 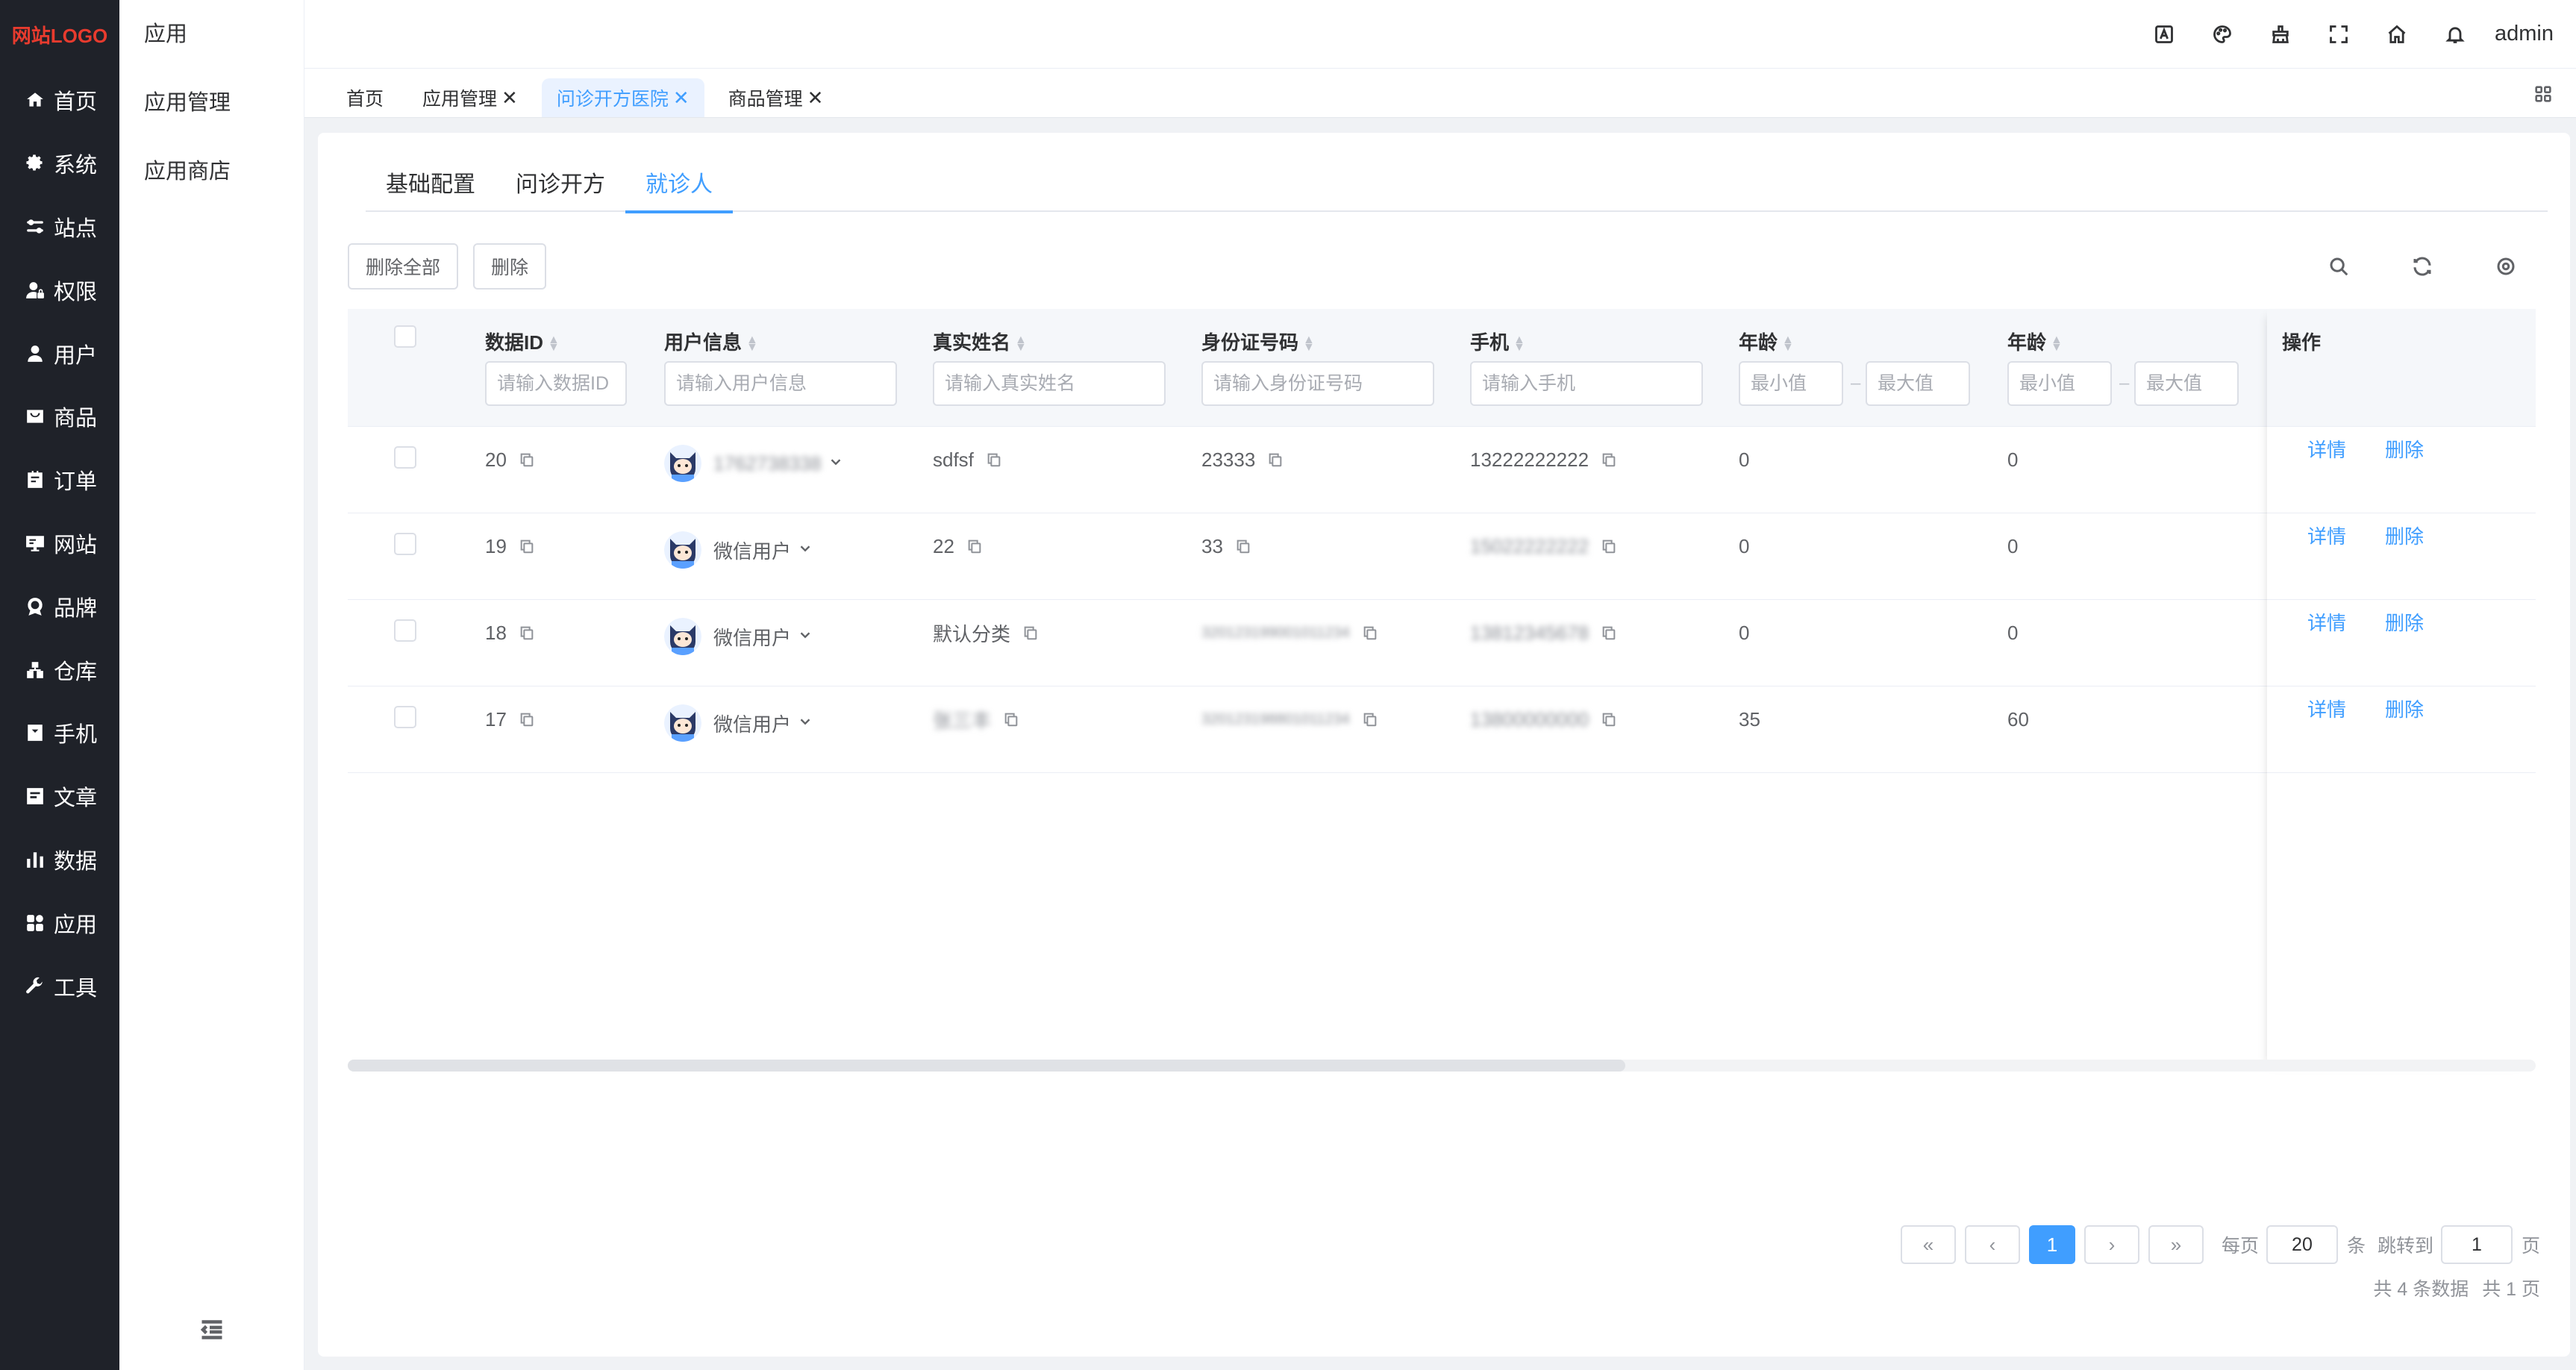 I want to click on grid-icon, so click(x=2543, y=94).